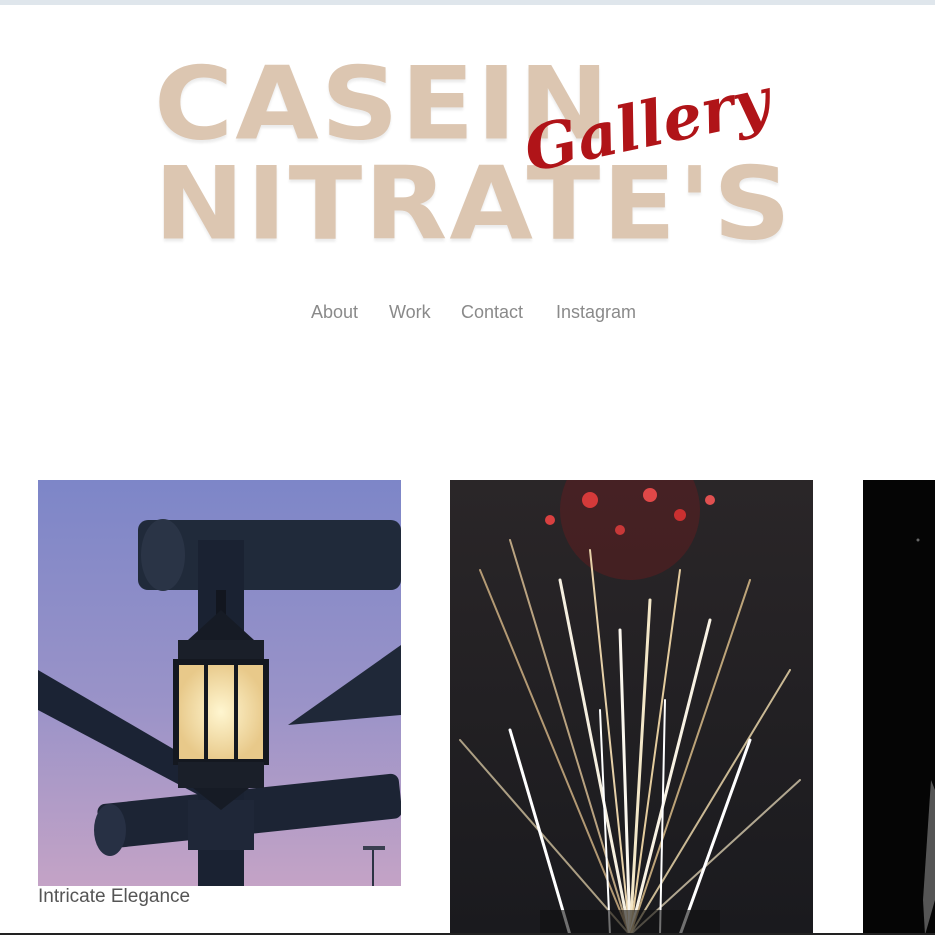  I want to click on logo-line-nitrates: NITRATE'S, so click(473, 204).